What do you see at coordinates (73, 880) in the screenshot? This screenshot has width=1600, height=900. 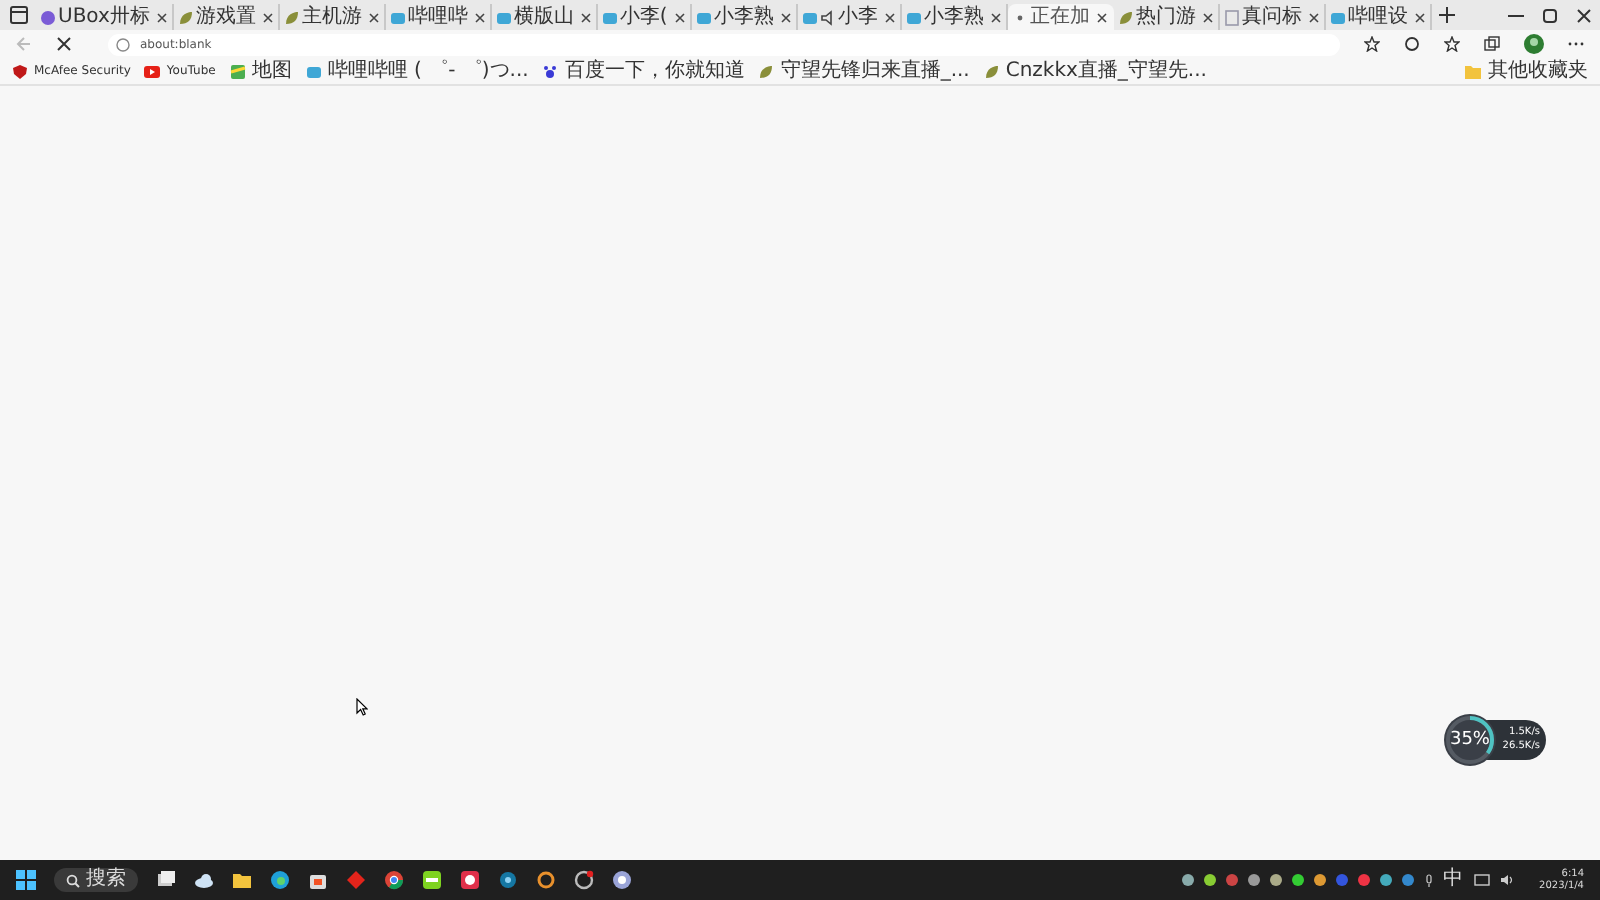 I see `search-icon` at bounding box center [73, 880].